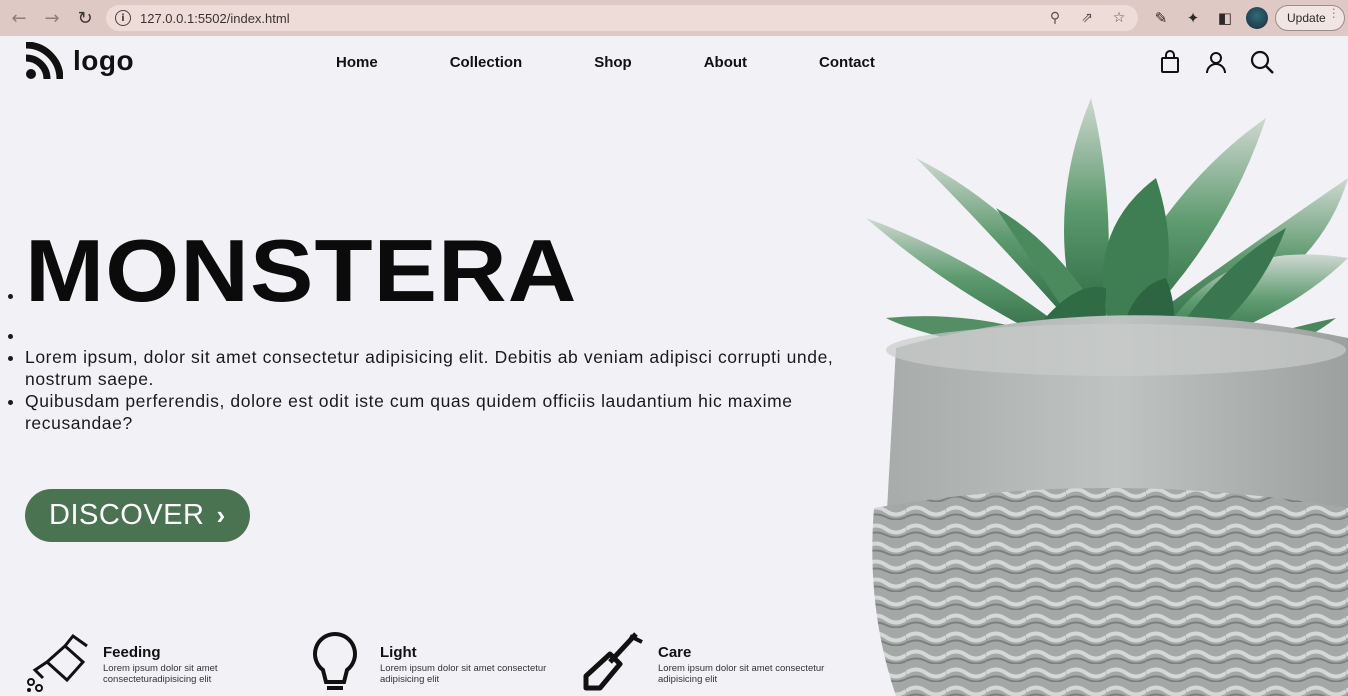  I want to click on forward-arrow-icon: →, so click(52, 18).